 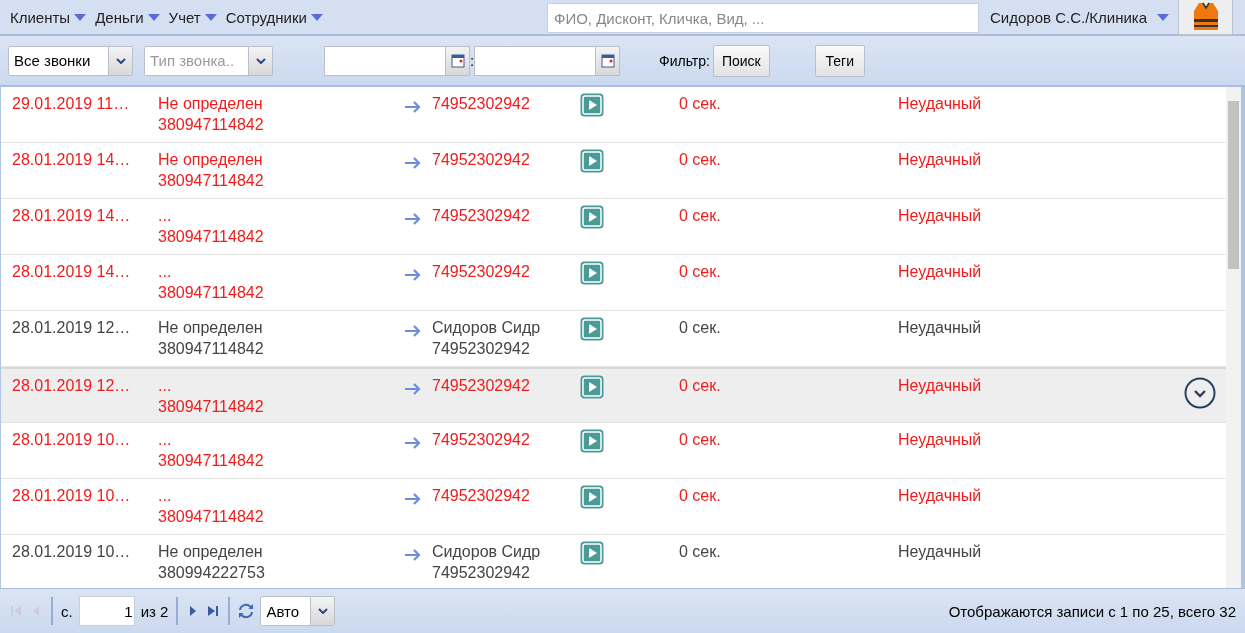 What do you see at coordinates (274, 17) in the screenshot?
I see `menu-item: Сотрудники` at bounding box center [274, 17].